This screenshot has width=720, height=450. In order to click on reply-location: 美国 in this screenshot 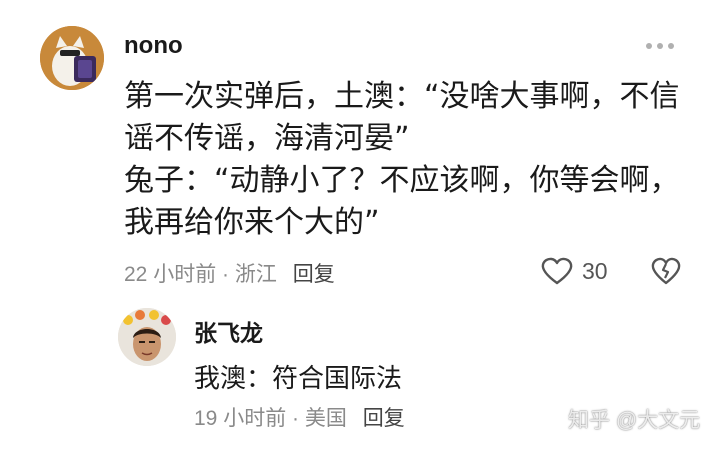, I will do `click(325, 418)`.